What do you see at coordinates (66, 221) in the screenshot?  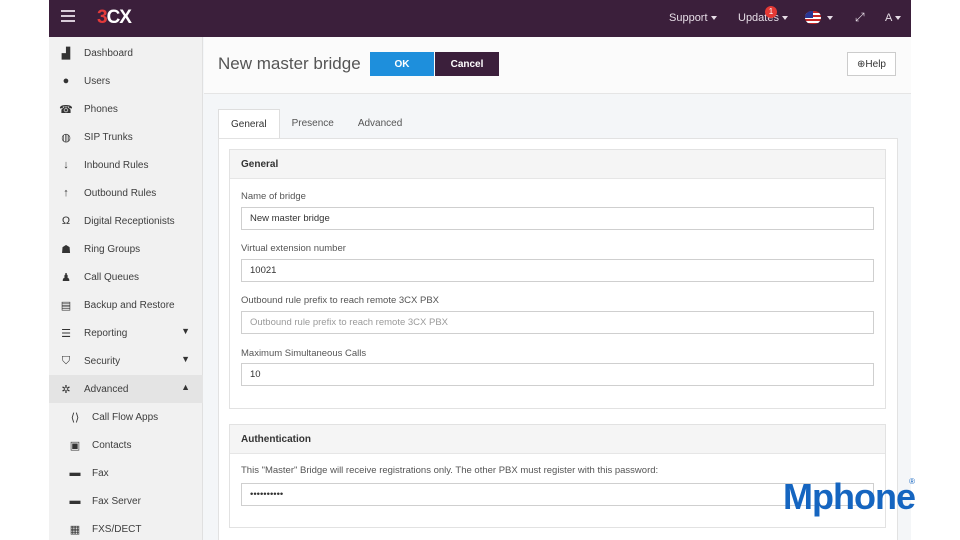 I see `headset-icon: Ω` at bounding box center [66, 221].